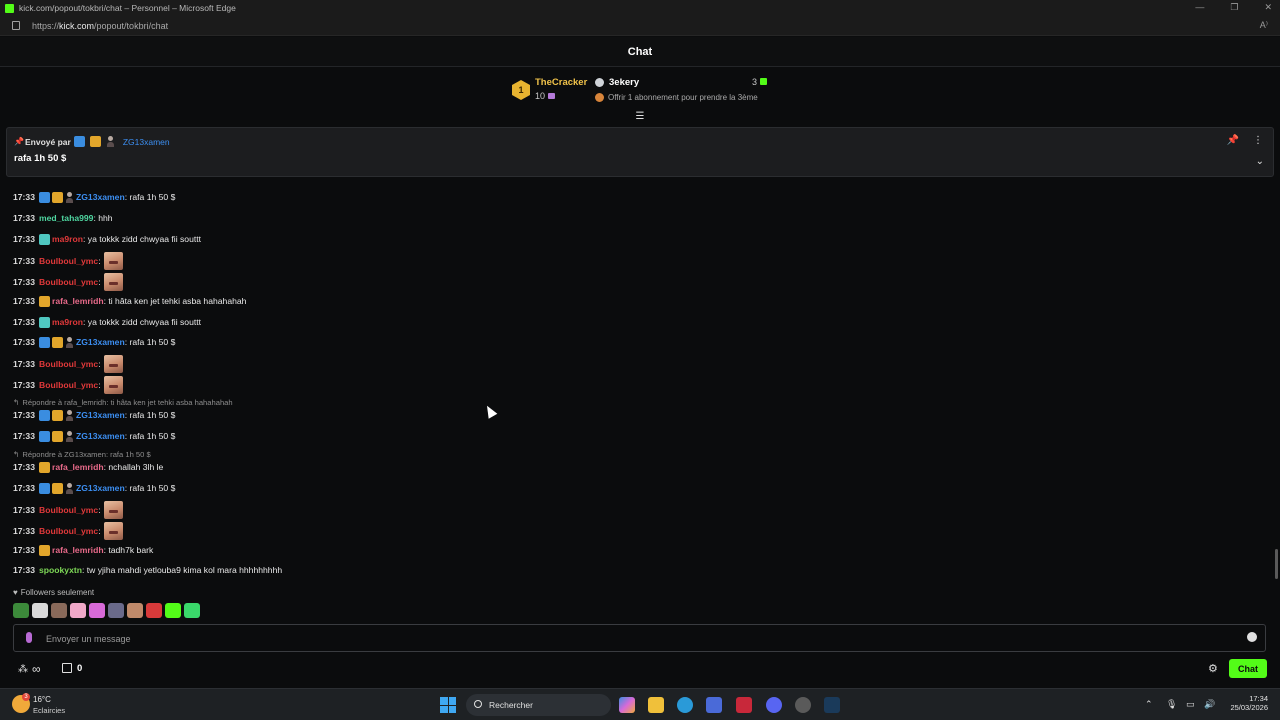  What do you see at coordinates (744, 705) in the screenshot?
I see `acrobat-icon` at bounding box center [744, 705].